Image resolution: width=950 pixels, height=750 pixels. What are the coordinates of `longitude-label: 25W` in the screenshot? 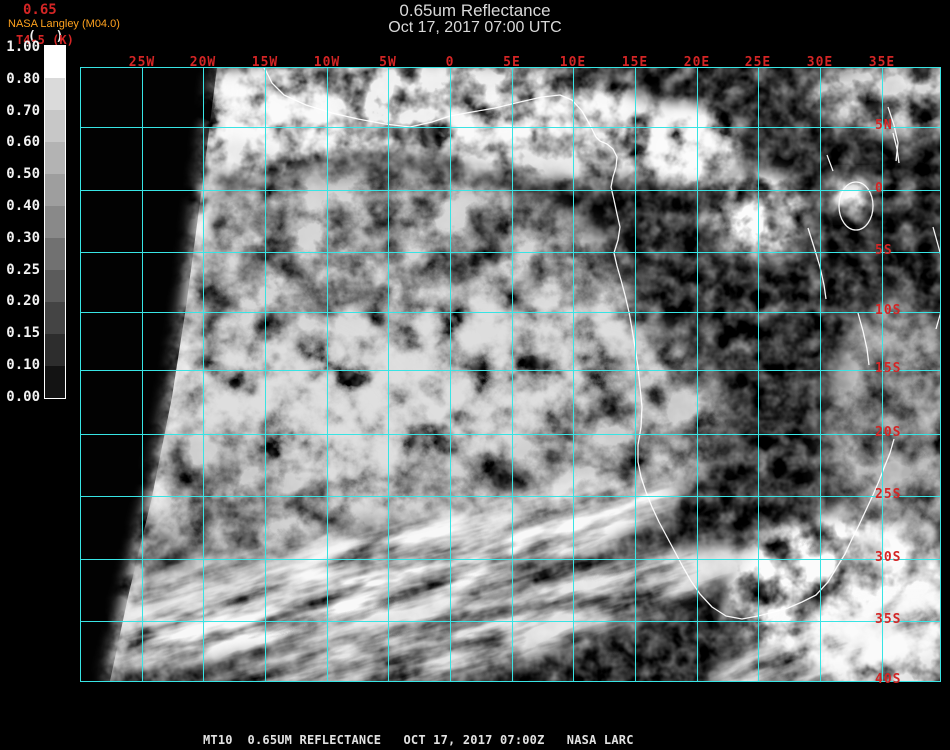 It's located at (142, 62).